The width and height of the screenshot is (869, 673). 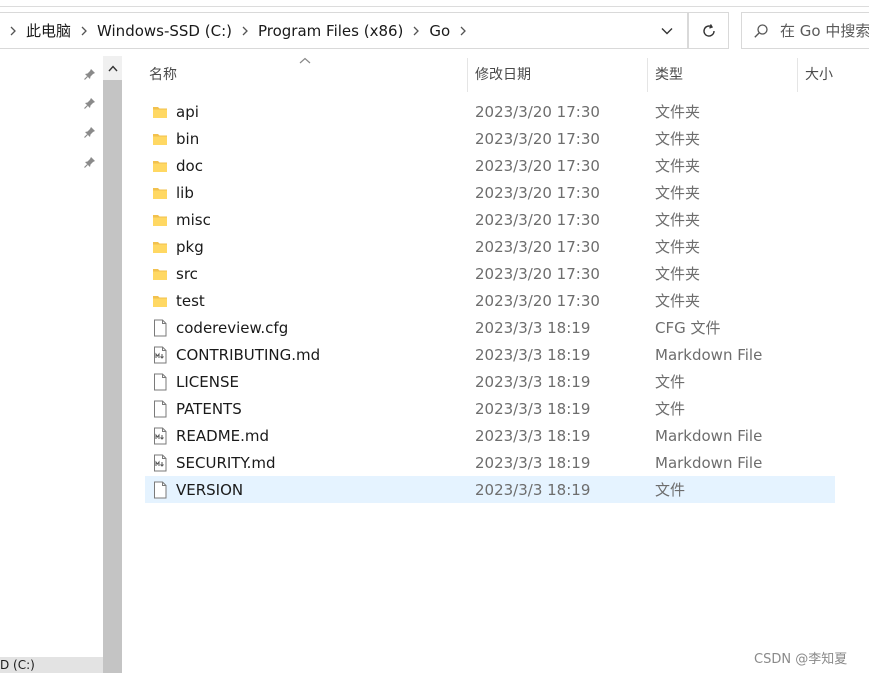 I want to click on file-name: src, so click(x=187, y=273).